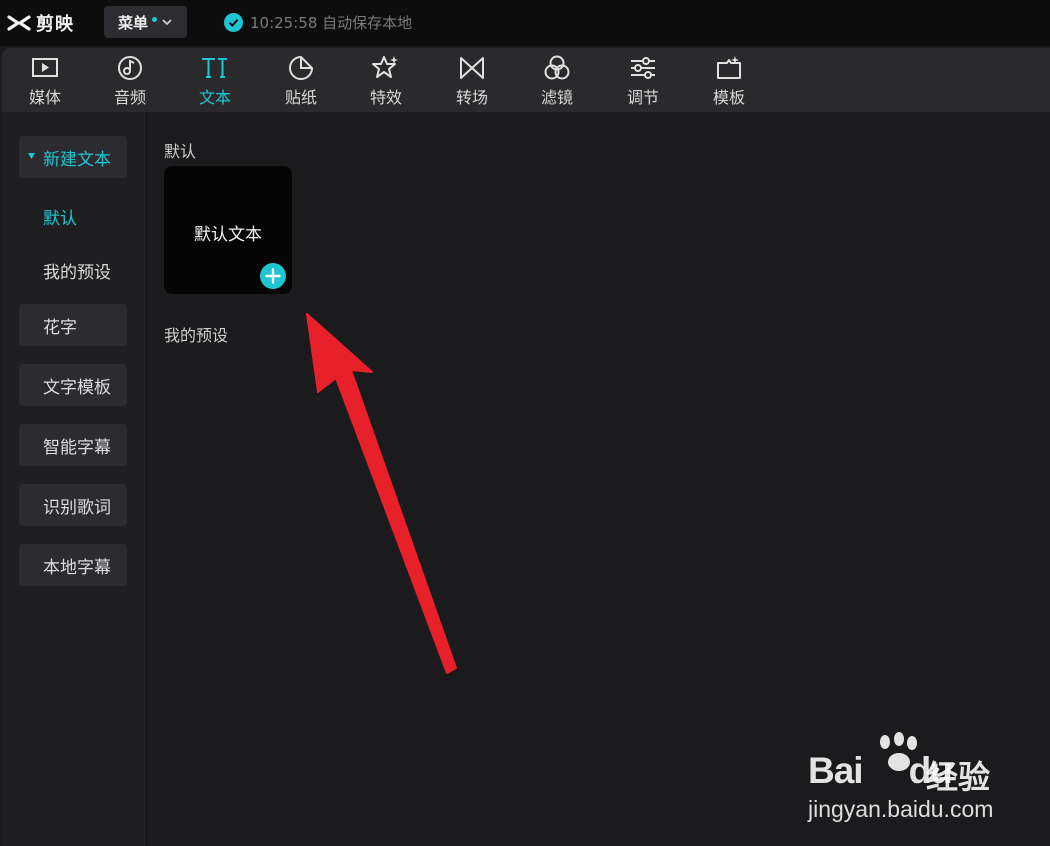 Image resolution: width=1050 pixels, height=846 pixels. Describe the element at coordinates (19, 23) in the screenshot. I see `capcut-logo-icon` at that location.